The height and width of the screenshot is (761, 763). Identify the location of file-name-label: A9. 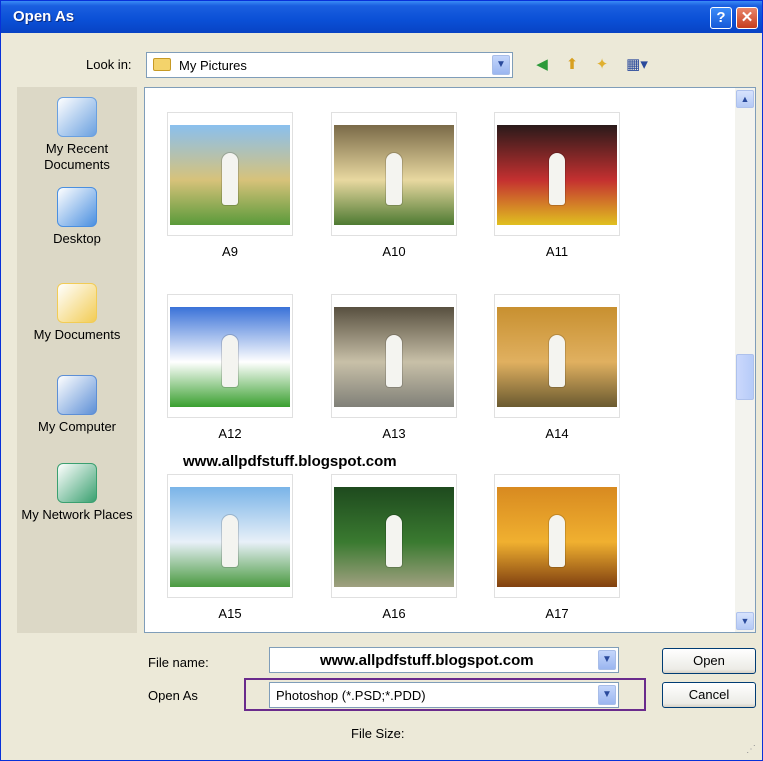
(230, 251).